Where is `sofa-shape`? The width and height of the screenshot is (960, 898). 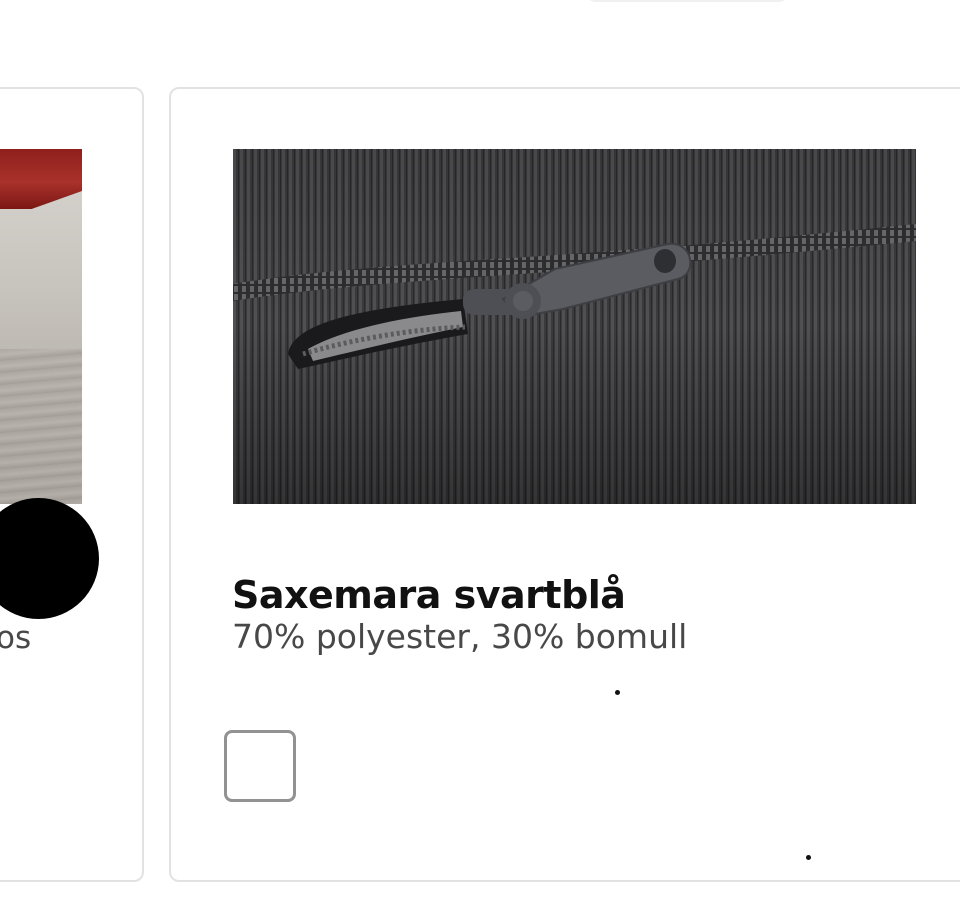
sofa-shape is located at coordinates (41, 179).